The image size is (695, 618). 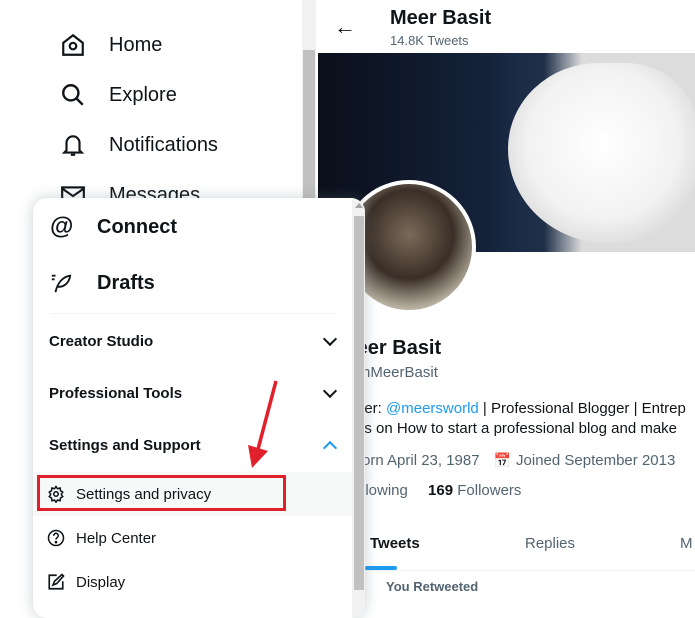 I want to click on bio-link: @meersworld, so click(x=432, y=408).